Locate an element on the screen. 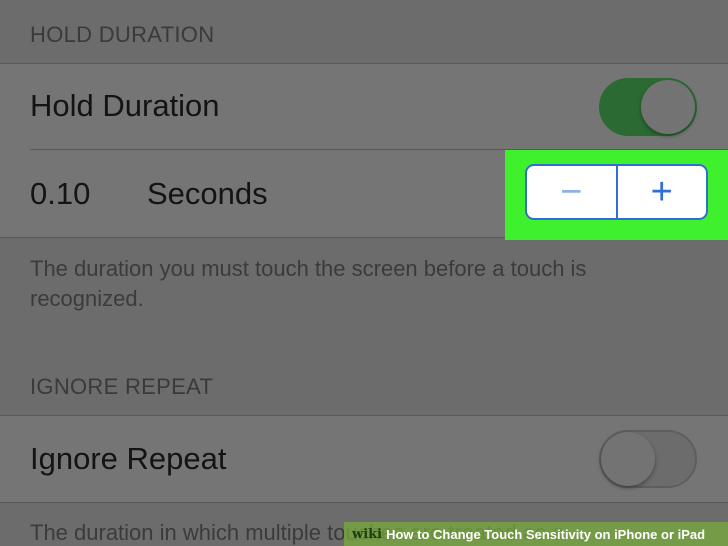  hold-duration-toggle is located at coordinates (648, 107).